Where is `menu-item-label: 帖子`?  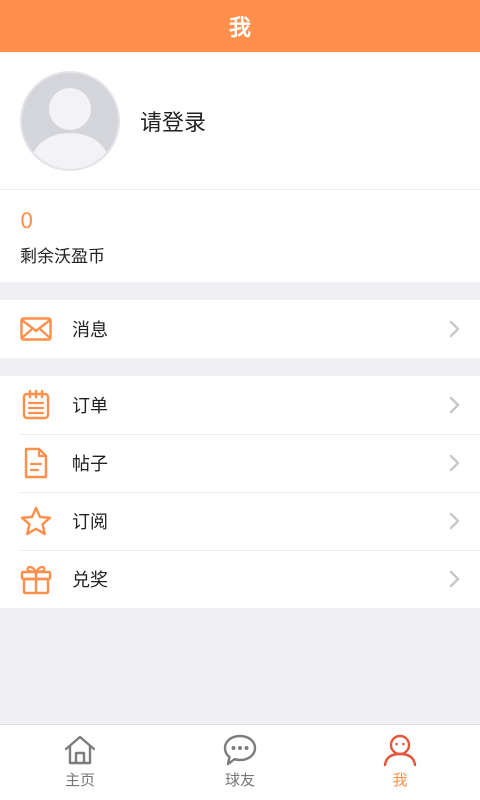 menu-item-label: 帖子 is located at coordinates (90, 464).